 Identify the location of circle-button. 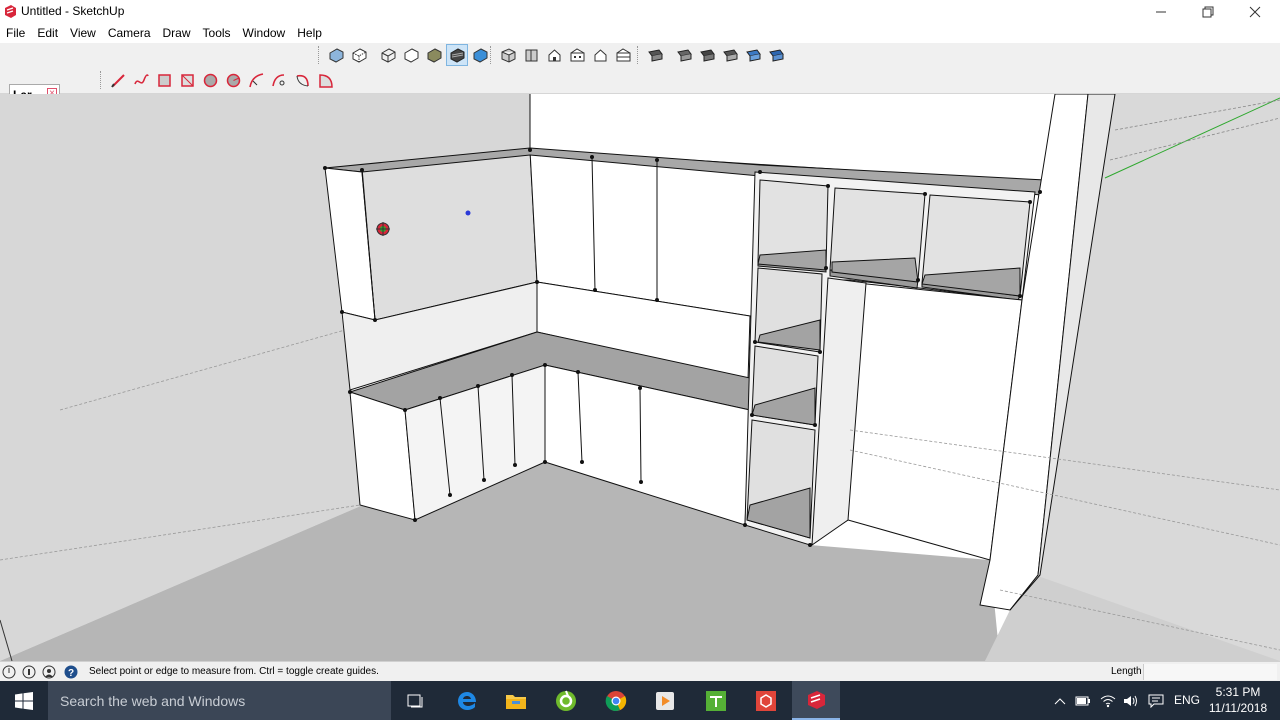
(210, 80).